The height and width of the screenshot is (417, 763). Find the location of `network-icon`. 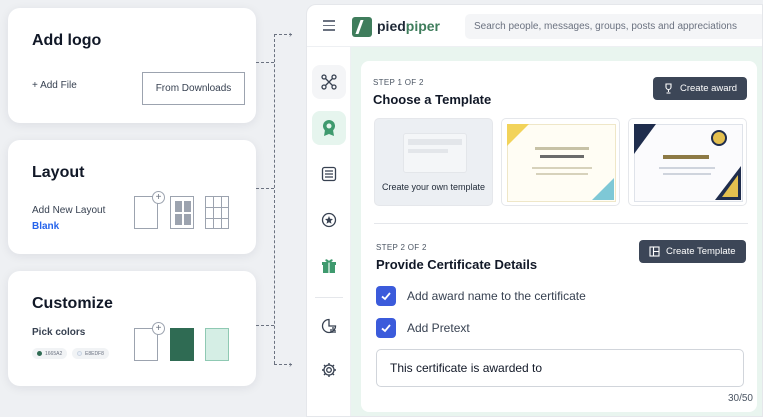

network-icon is located at coordinates (329, 82).